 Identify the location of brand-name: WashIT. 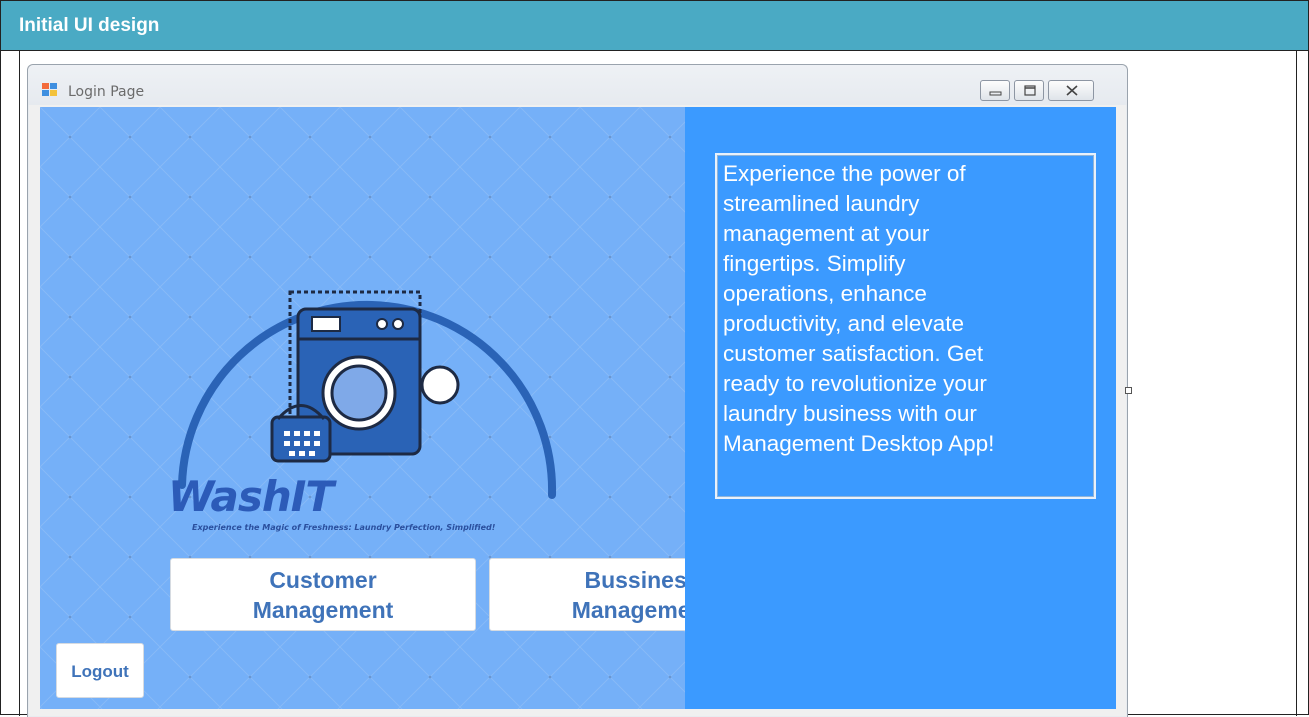
(251, 496).